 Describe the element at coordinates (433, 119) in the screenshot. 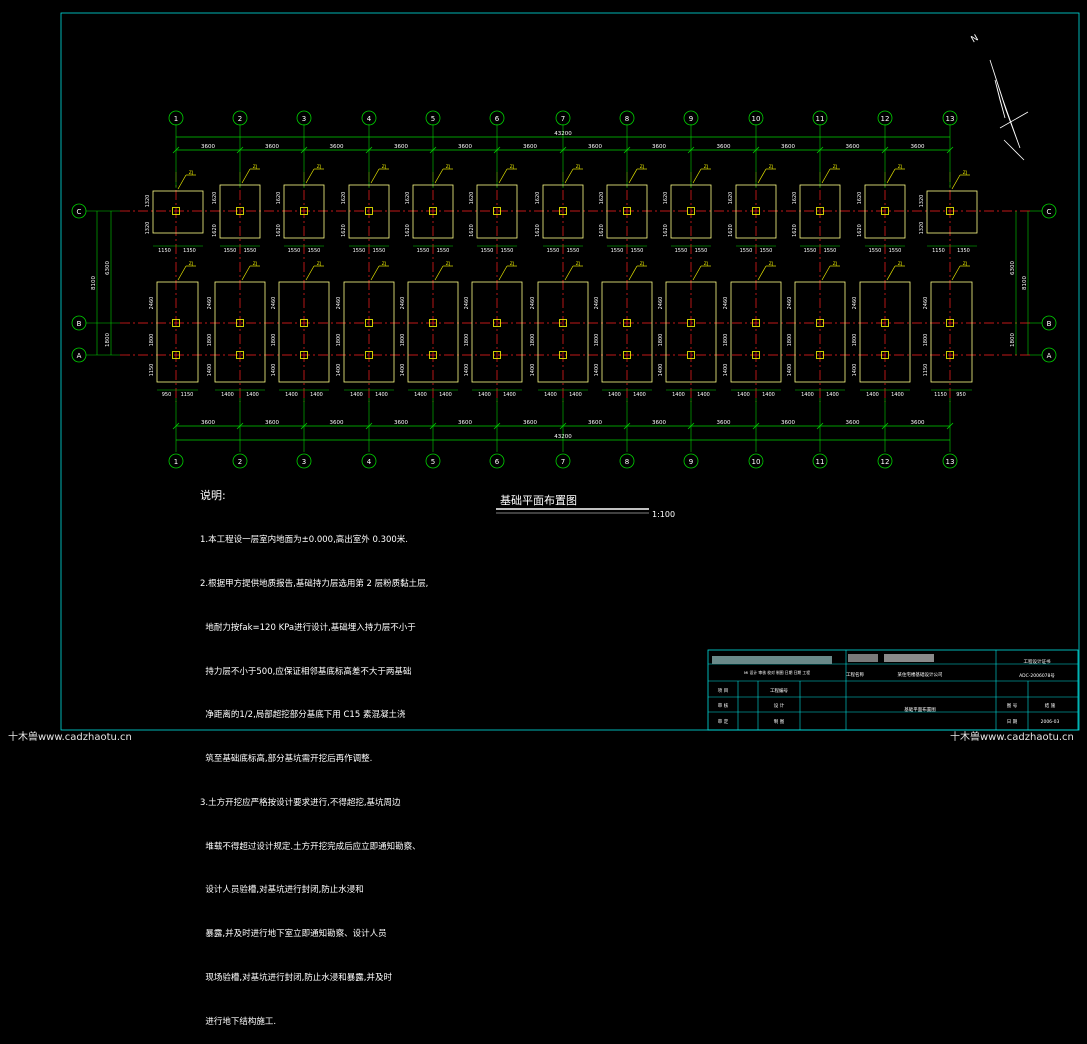

I see `axis-label-top: 5` at that location.